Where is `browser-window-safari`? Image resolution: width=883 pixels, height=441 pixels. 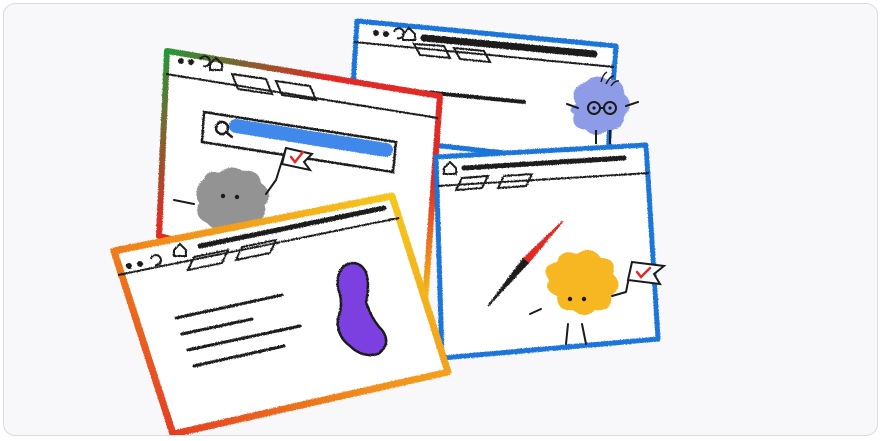
browser-window-safari is located at coordinates (547, 251).